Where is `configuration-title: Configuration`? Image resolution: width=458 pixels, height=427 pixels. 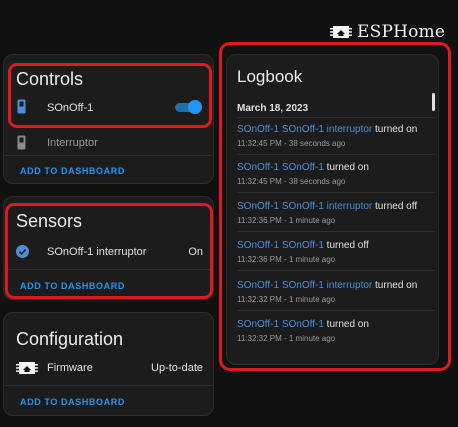
configuration-title: Configuration is located at coordinates (70, 339).